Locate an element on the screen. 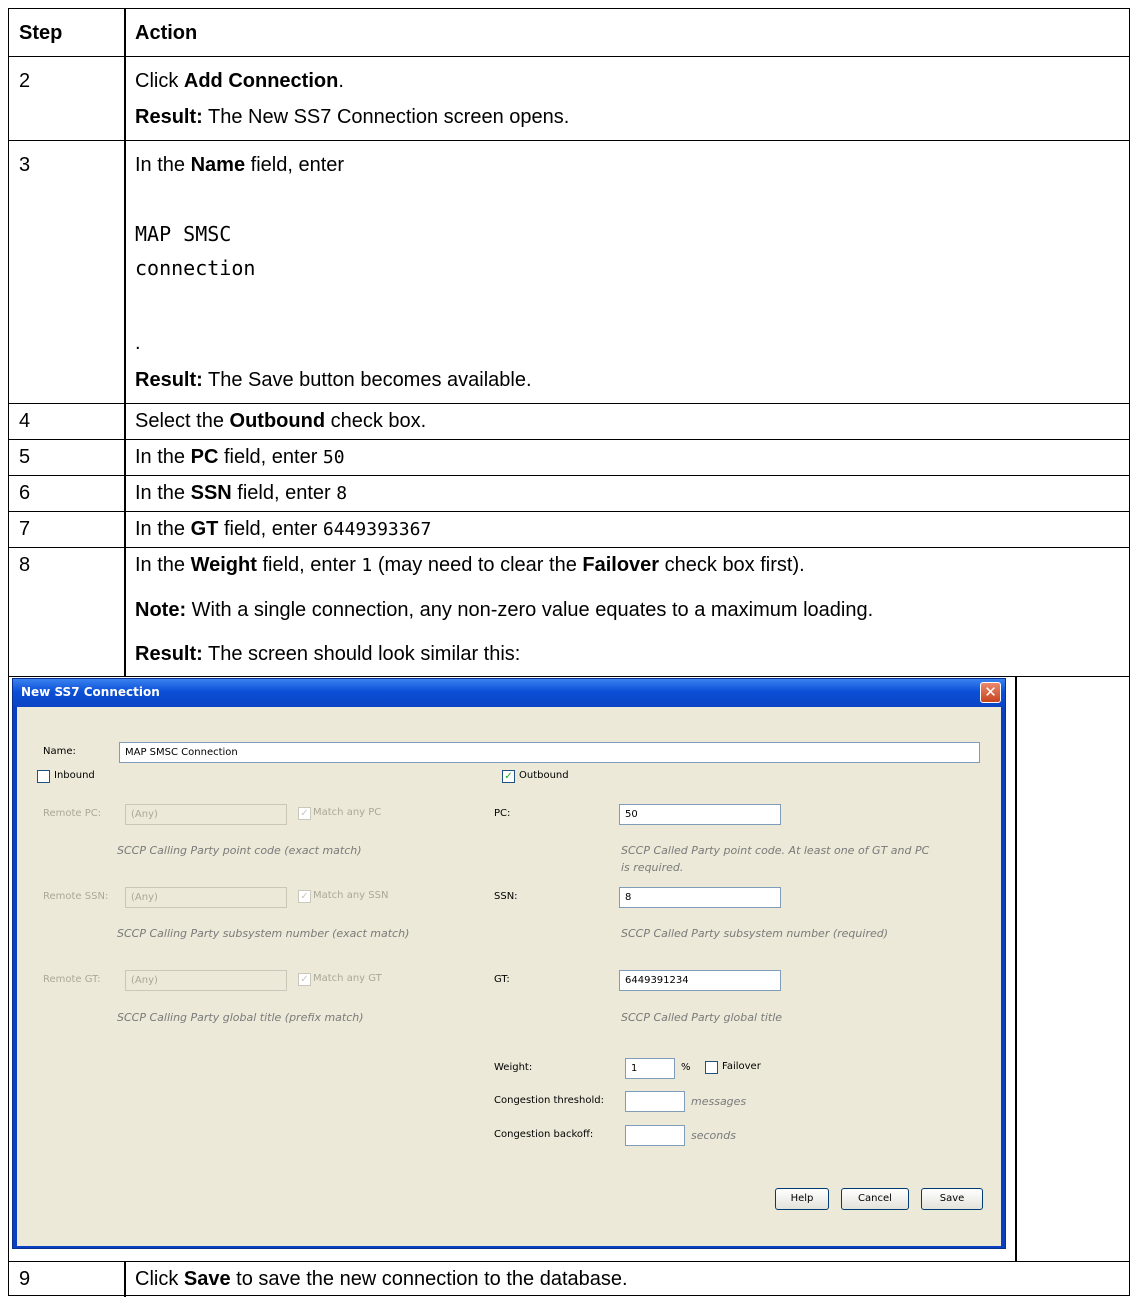  step-number: 9 is located at coordinates (25, 1279).